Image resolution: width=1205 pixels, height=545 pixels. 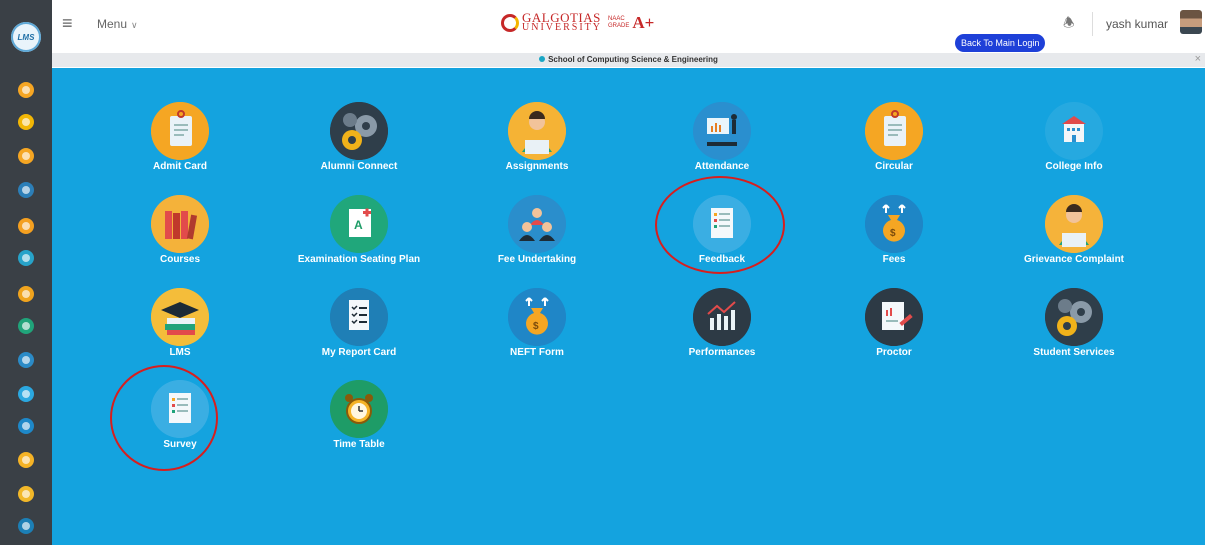 I want to click on tile-label: Proctor, so click(x=894, y=352).